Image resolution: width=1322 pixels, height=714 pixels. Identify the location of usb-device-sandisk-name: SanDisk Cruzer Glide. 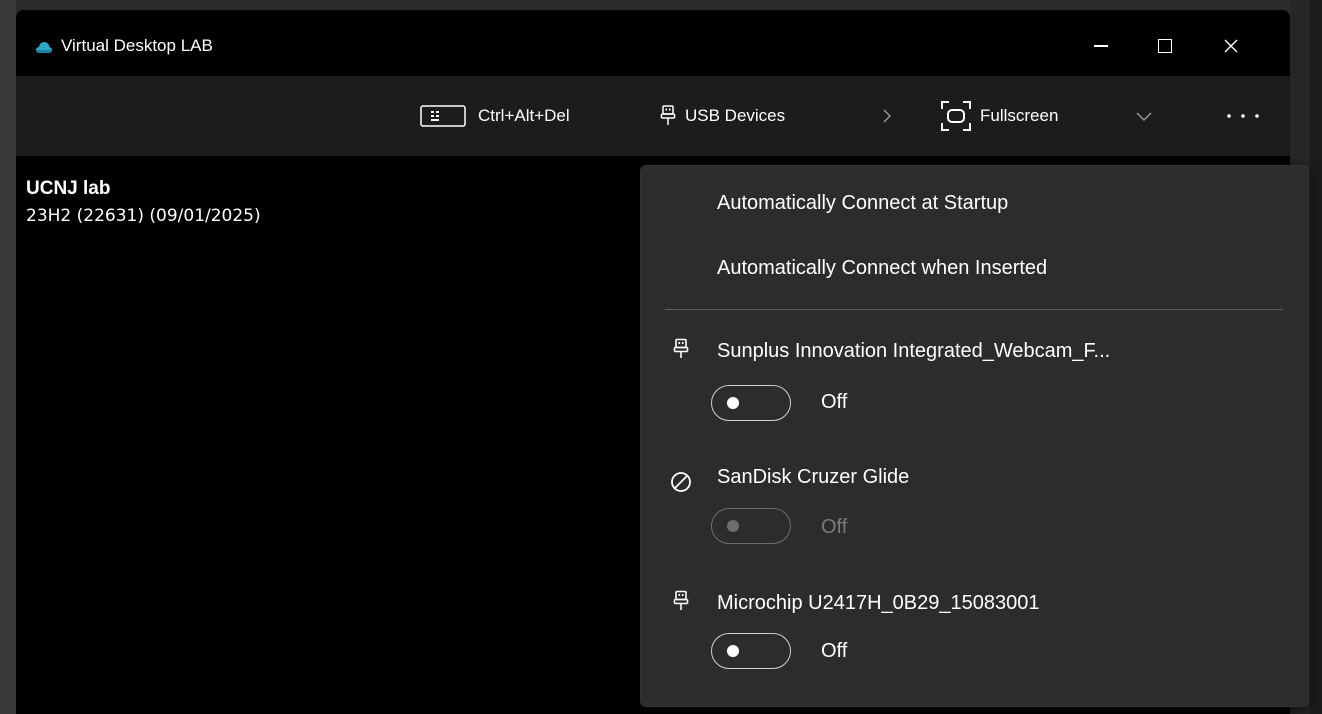
(813, 477).